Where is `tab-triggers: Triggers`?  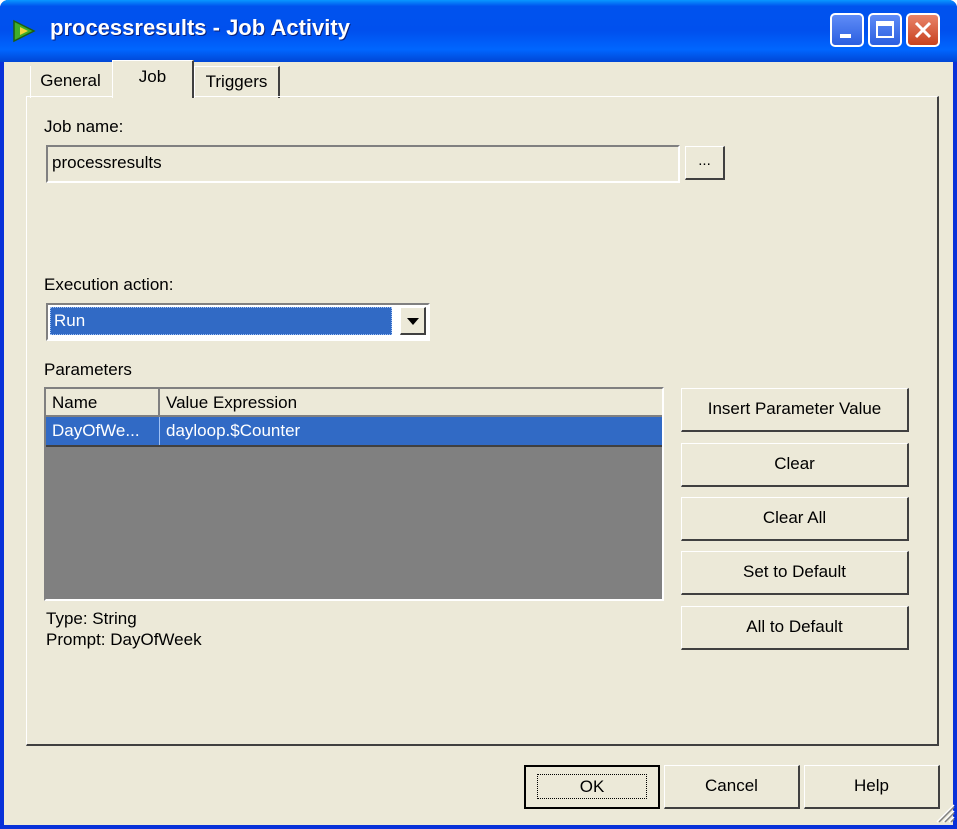 tab-triggers: Triggers is located at coordinates (237, 82).